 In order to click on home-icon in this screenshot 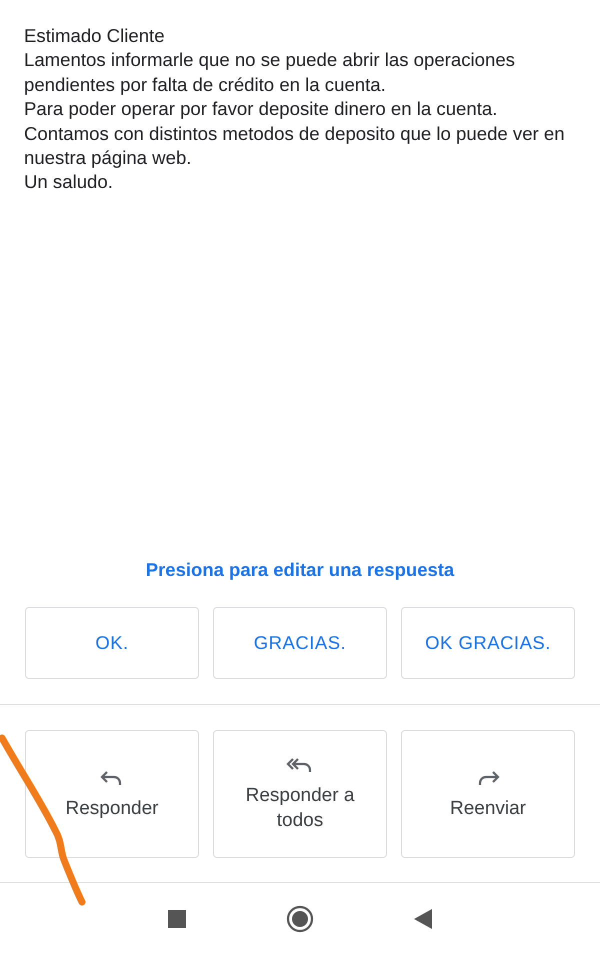, I will do `click(300, 918)`.